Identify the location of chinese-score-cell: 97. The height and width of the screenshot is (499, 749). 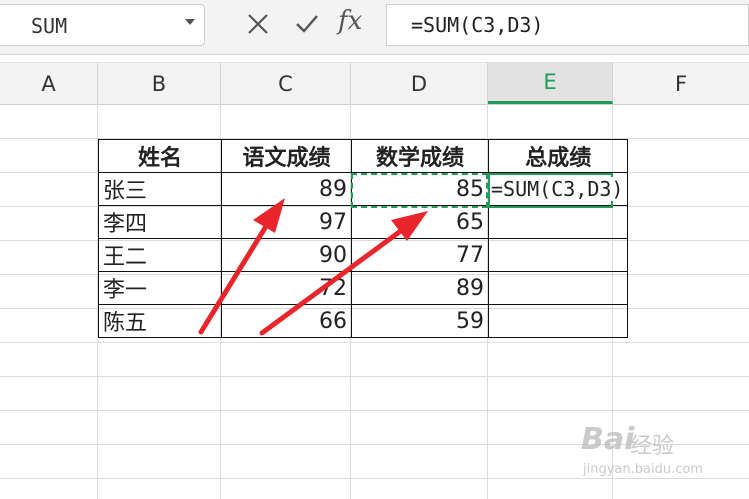
(286, 222).